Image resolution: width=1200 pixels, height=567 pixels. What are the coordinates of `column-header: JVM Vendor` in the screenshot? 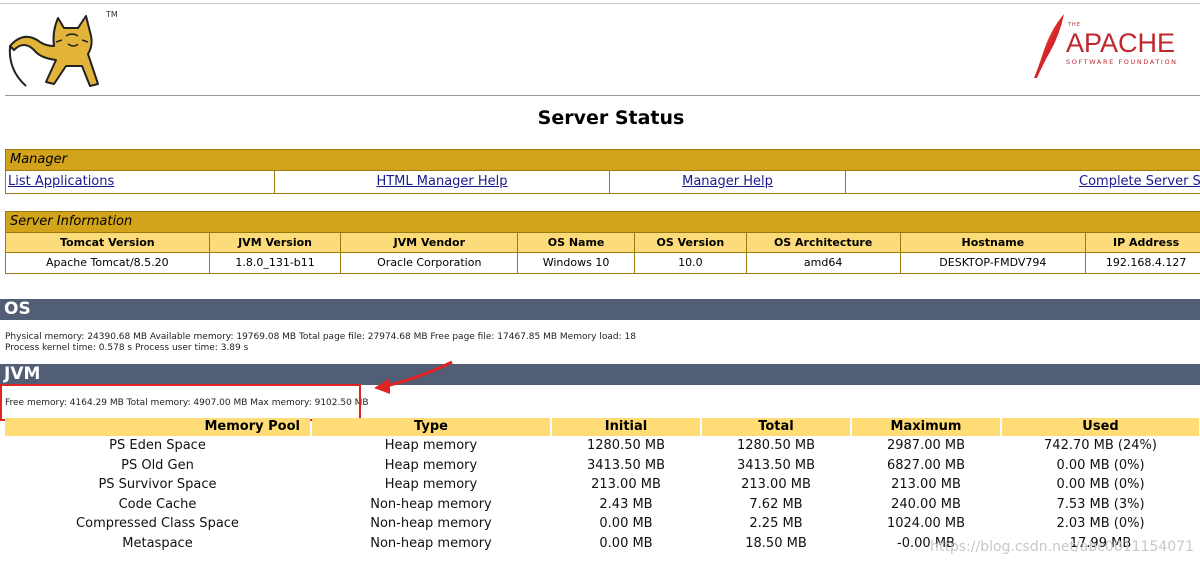 It's located at (430, 242).